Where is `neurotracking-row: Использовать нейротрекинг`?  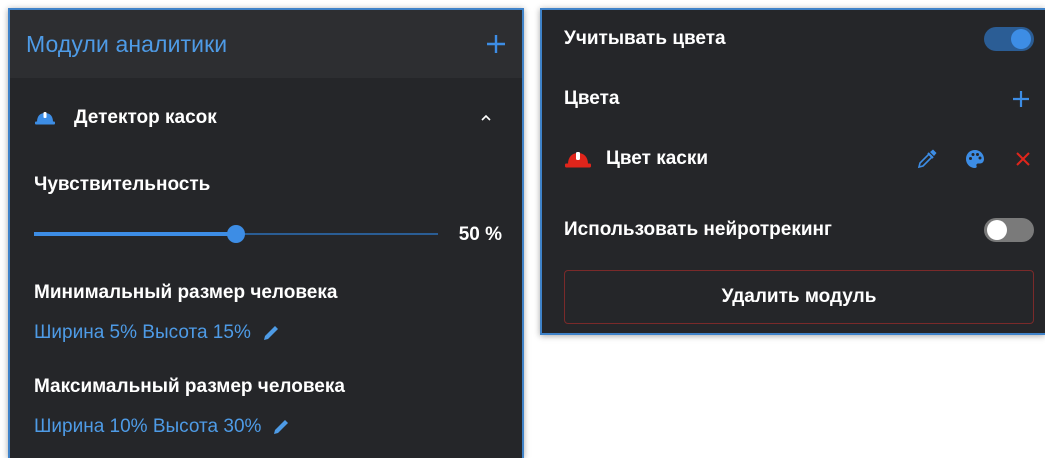
neurotracking-row: Использовать нейротрекинг is located at coordinates (799, 230).